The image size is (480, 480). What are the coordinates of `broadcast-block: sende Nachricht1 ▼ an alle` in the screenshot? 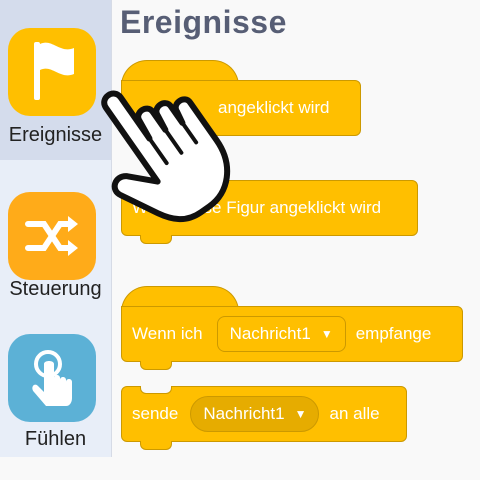 It's located at (264, 414).